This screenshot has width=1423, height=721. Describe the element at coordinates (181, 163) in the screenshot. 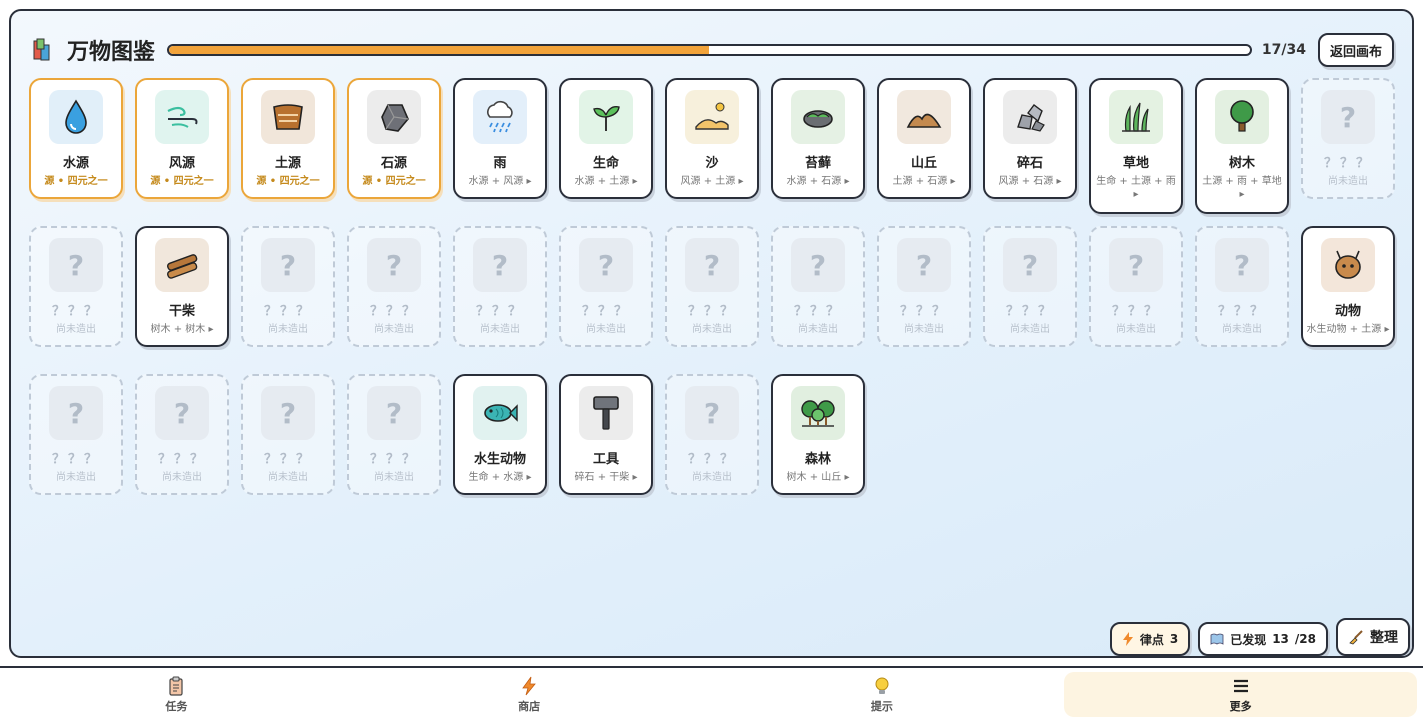

I see `item-name: 风源` at that location.